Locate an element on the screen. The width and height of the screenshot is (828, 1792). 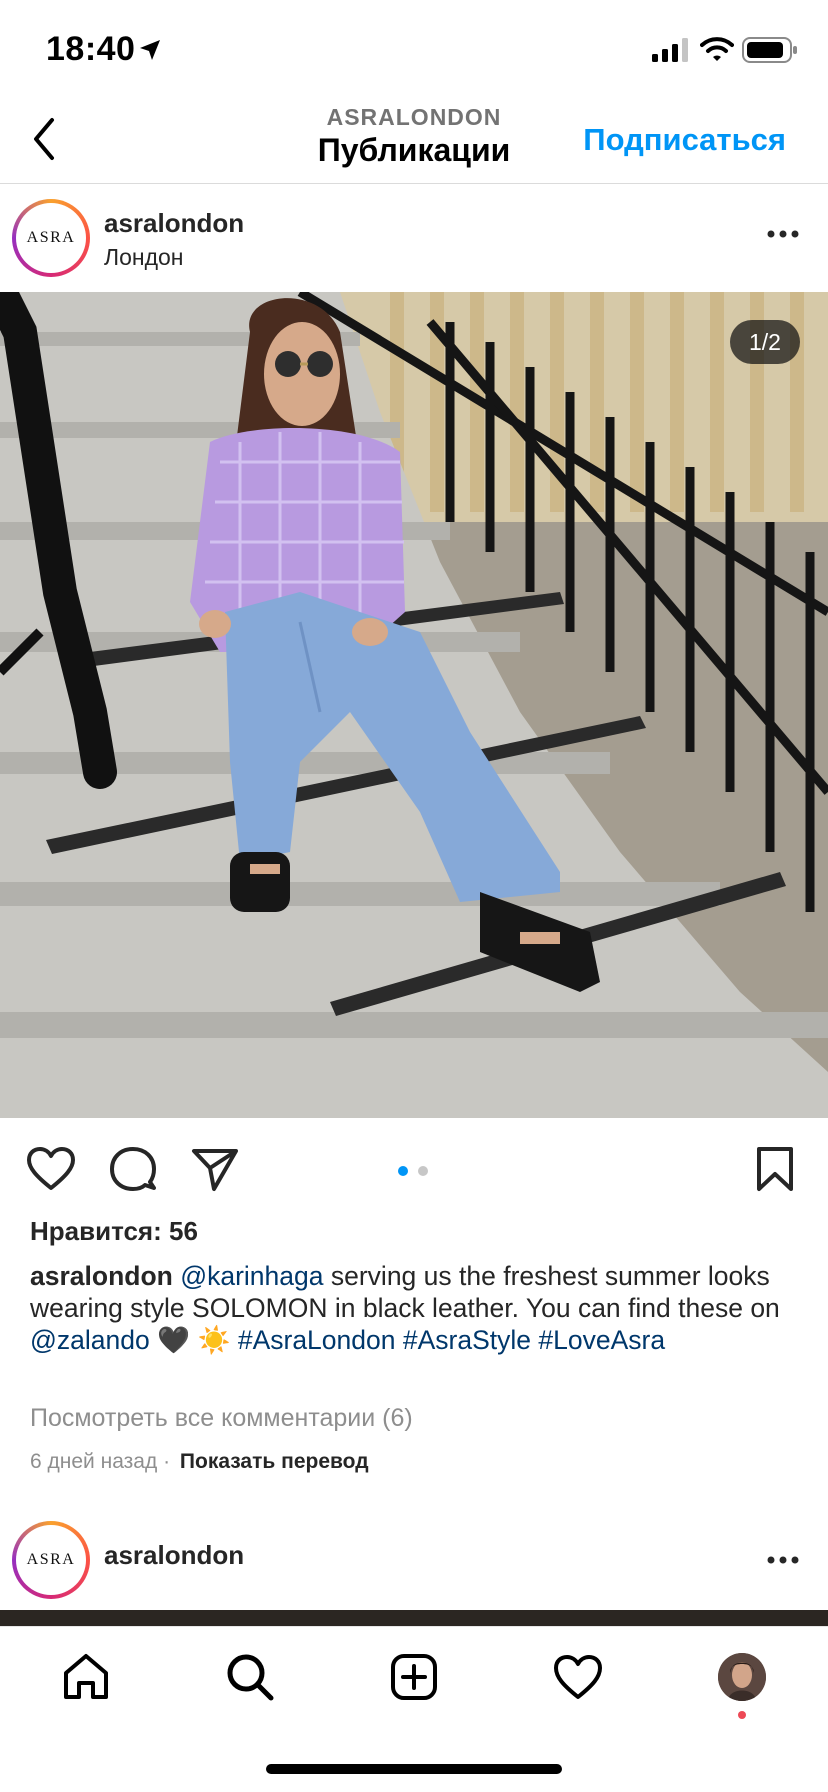
carousel-dot is located at coordinates (423, 1171).